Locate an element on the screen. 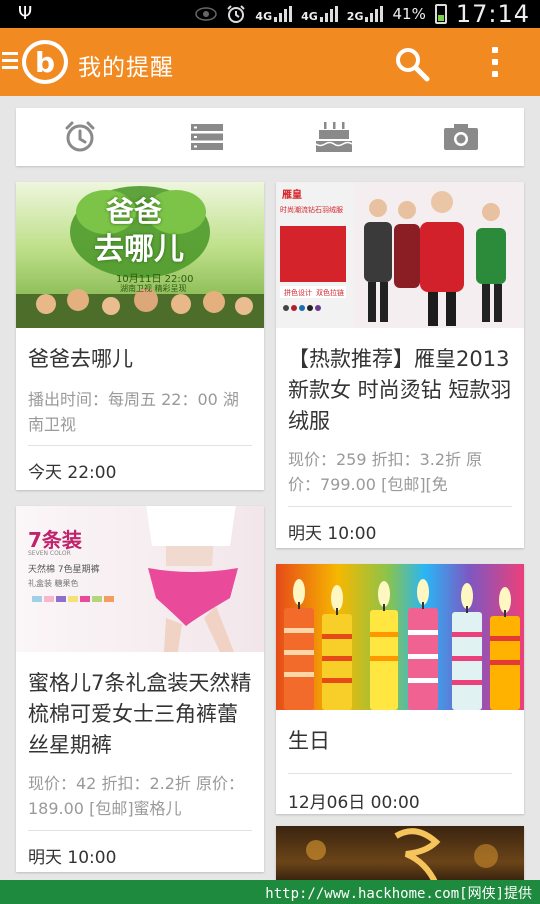 The width and height of the screenshot is (540, 904). tab-camera is located at coordinates (460, 137).